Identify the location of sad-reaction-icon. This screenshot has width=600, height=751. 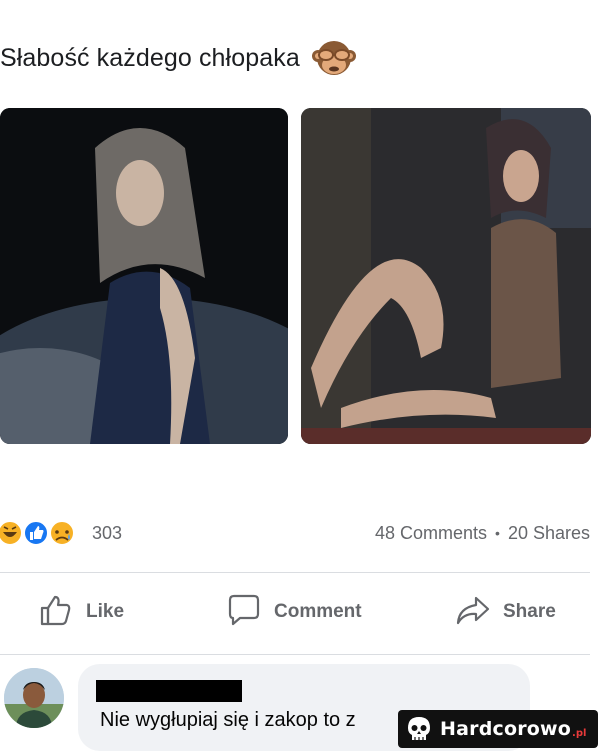
(62, 533).